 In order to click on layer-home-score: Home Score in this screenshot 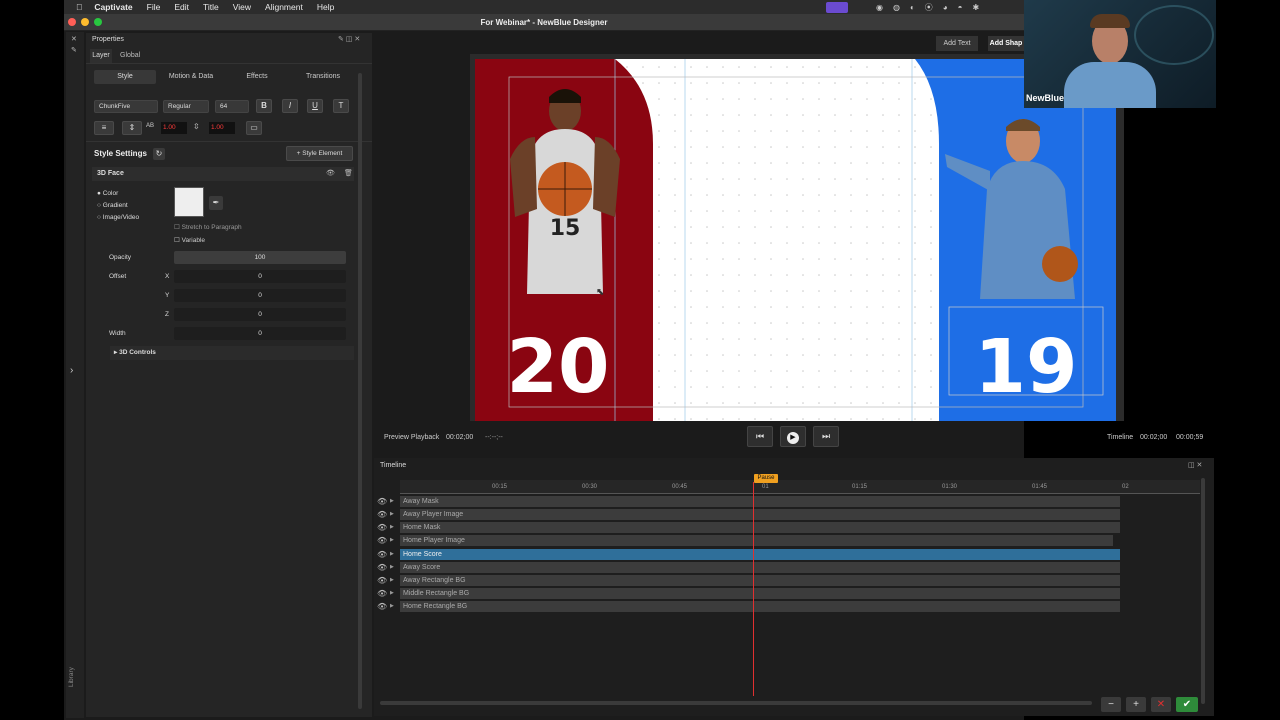, I will do `click(760, 554)`.